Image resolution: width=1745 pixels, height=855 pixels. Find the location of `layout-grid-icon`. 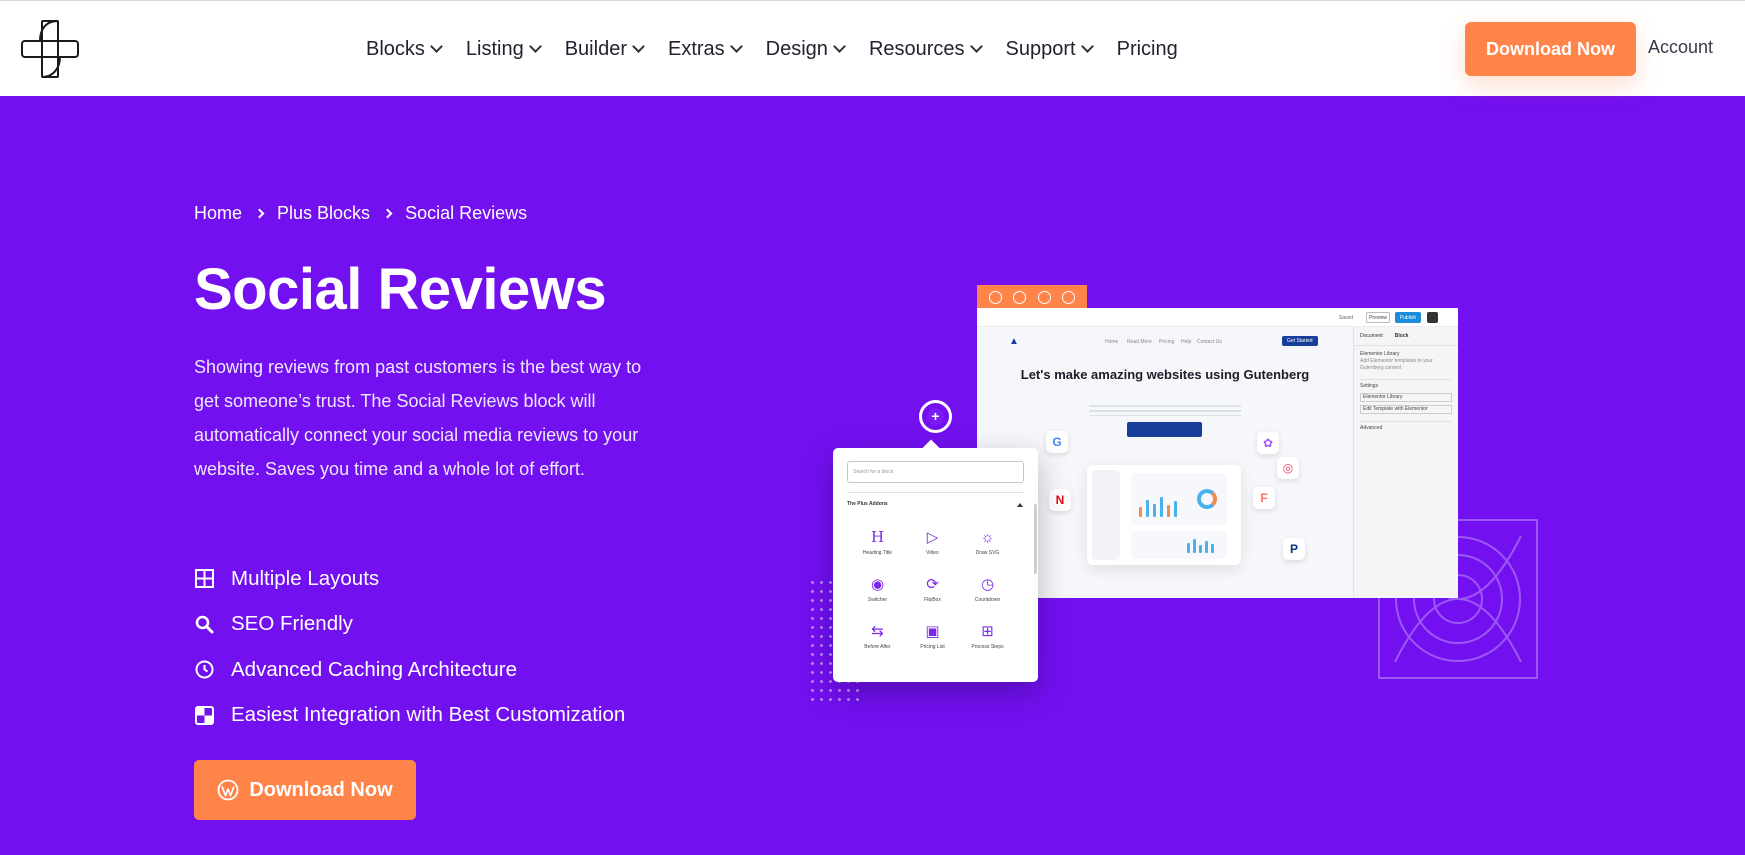

layout-grid-icon is located at coordinates (204, 579).